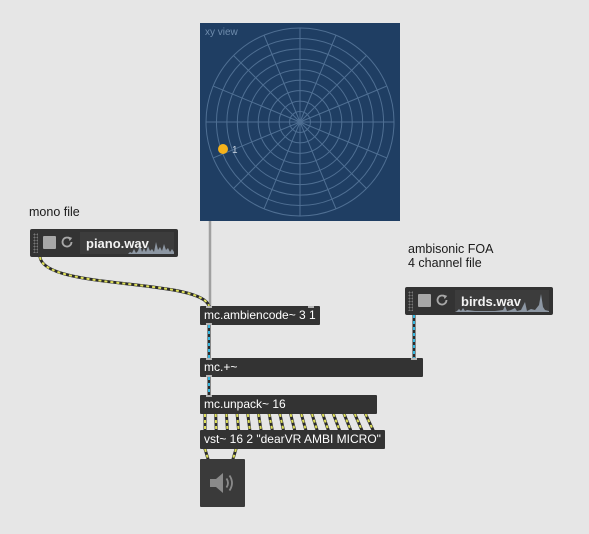 The width and height of the screenshot is (589, 534). I want to click on xy-view: 1 xy view, so click(300, 122).